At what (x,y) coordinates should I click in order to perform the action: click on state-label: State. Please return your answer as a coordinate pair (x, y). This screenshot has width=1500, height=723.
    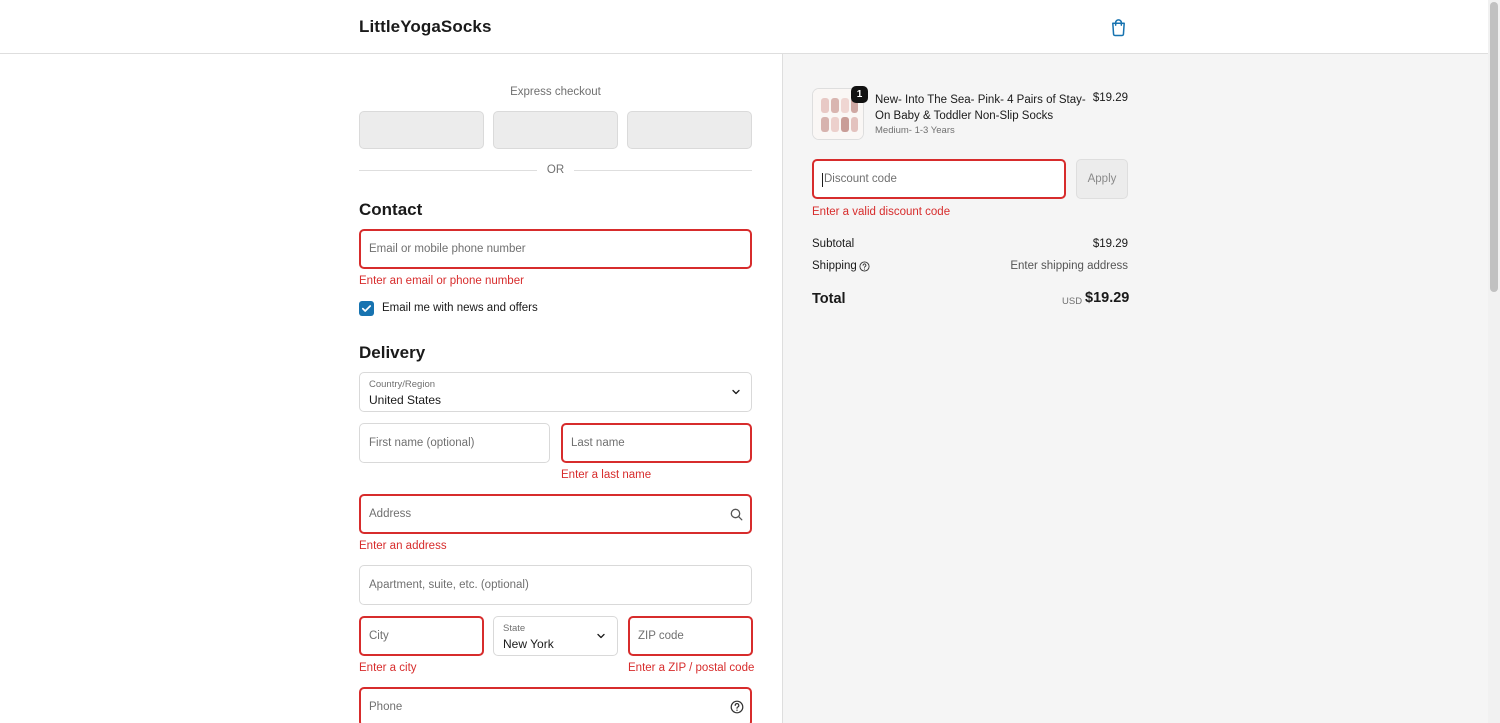
    Looking at the image, I should click on (514, 628).